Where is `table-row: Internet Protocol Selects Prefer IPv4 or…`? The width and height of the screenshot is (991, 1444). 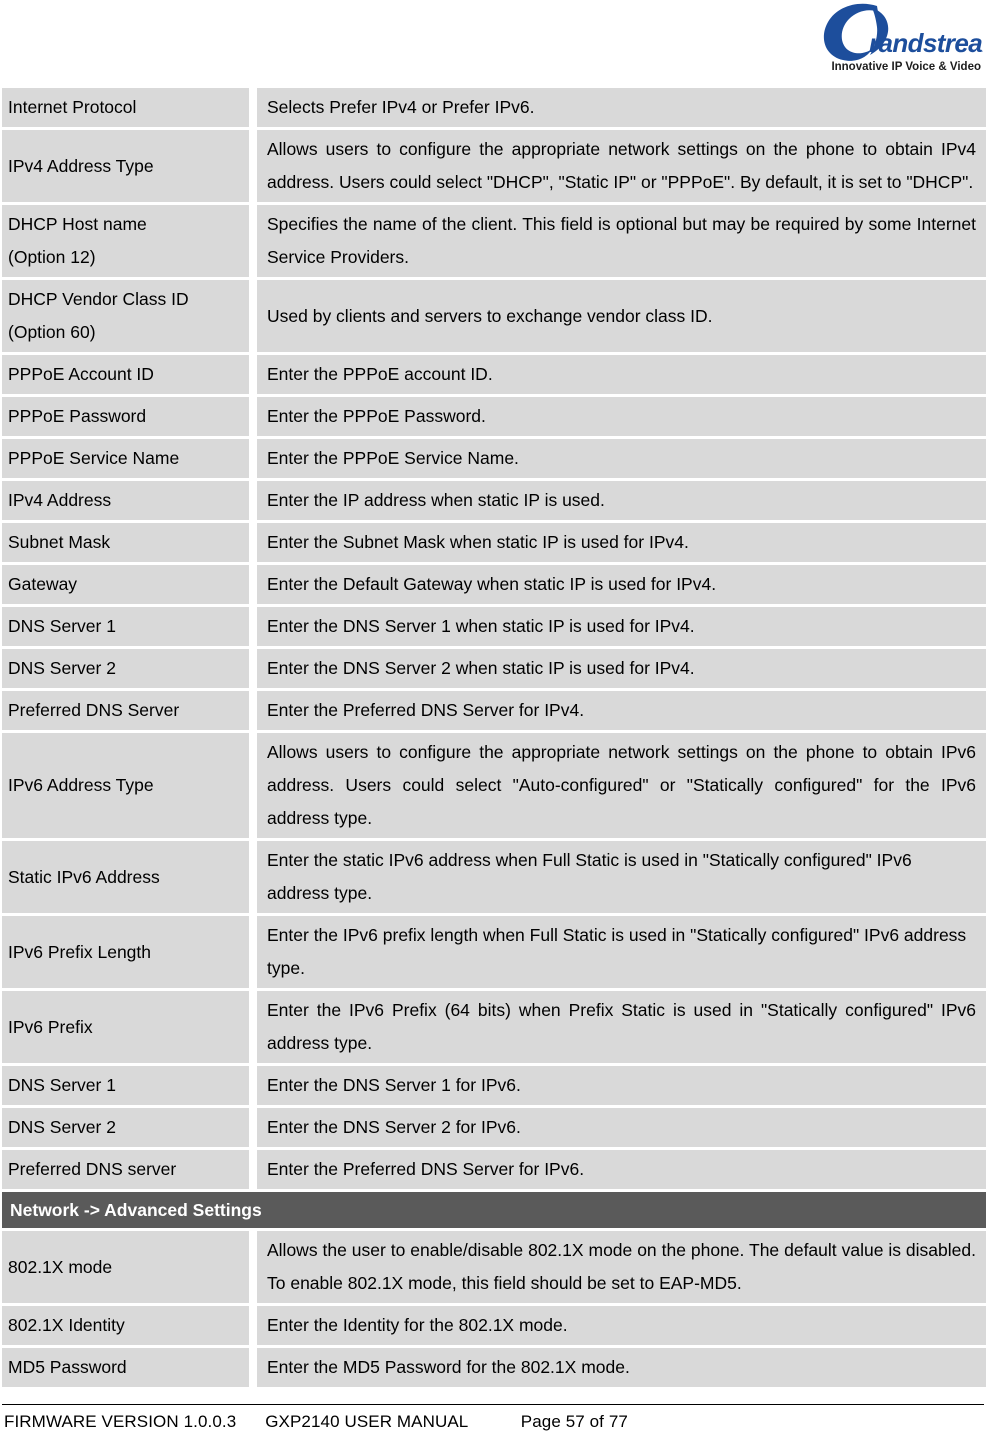
table-row: Internet Protocol Selects Prefer IPv4 or… is located at coordinates (494, 107).